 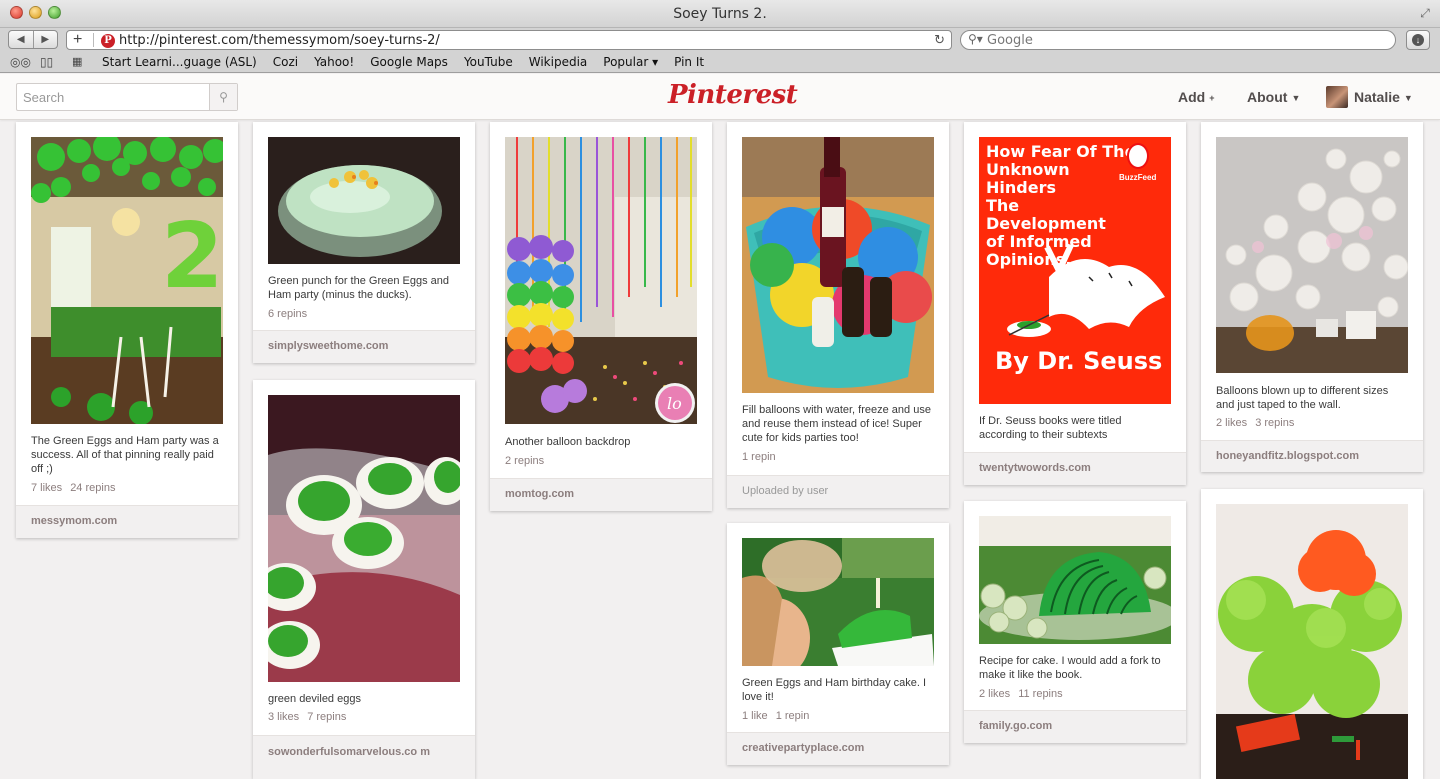 I want to click on top-sites-grid-icon: ▦, so click(x=77, y=61).